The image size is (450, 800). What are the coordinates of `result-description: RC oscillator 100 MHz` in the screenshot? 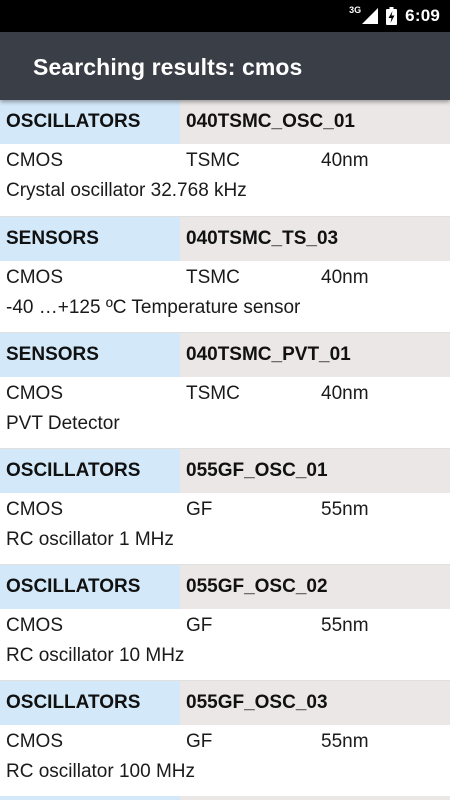 It's located at (100, 771).